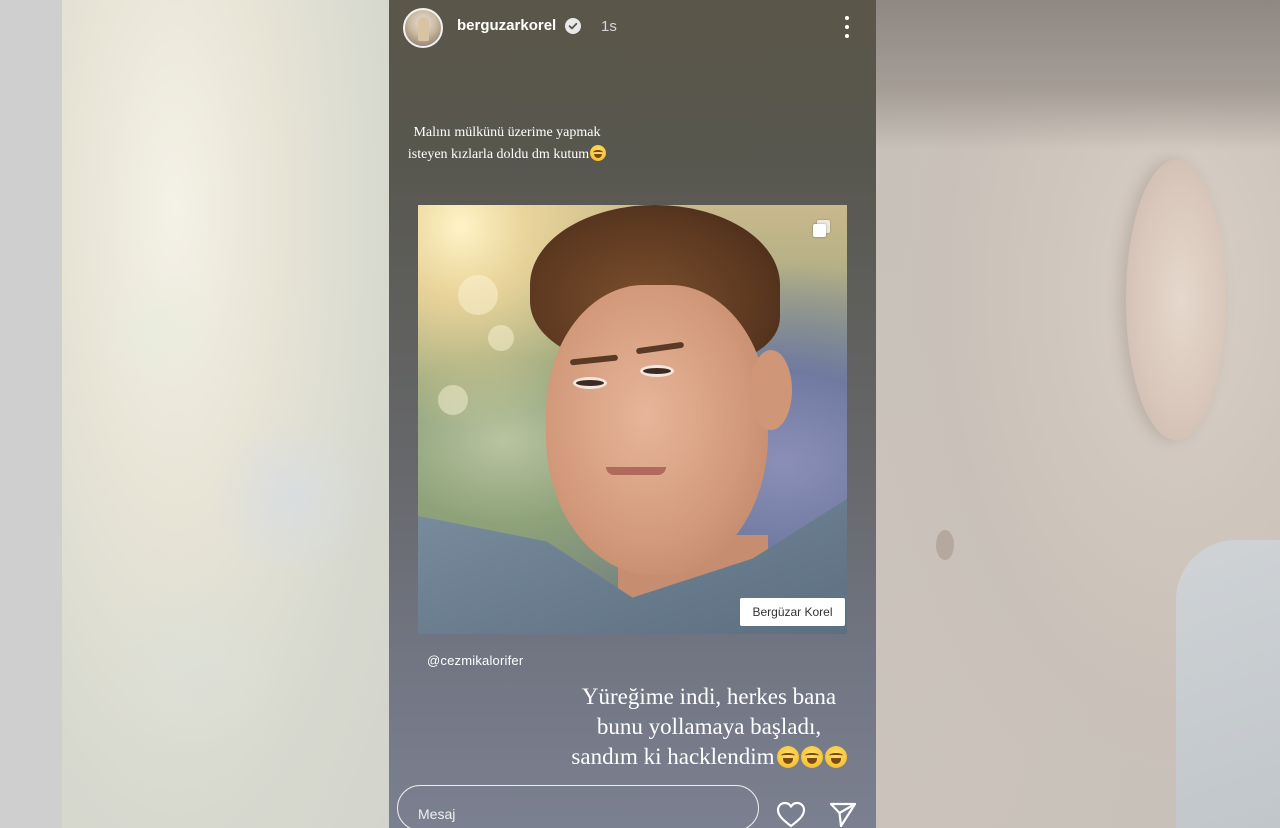 Image resolution: width=1280 pixels, height=828 pixels. Describe the element at coordinates (792, 612) in the screenshot. I see `post-watermark: Bergüzar Korel` at that location.